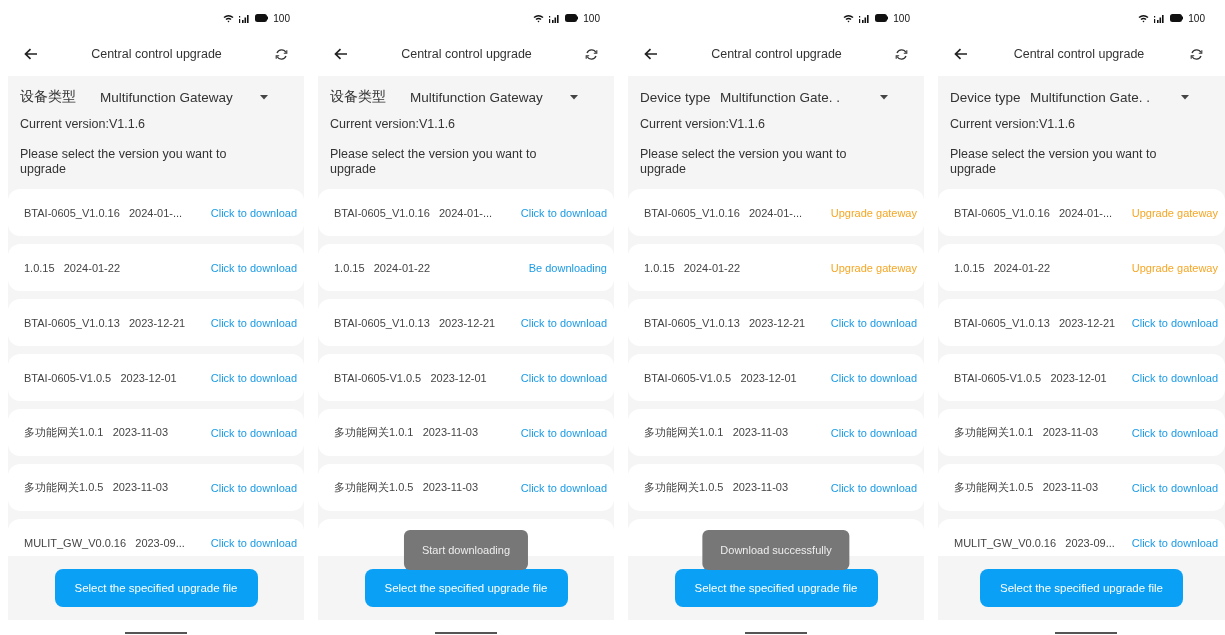  What do you see at coordinates (466, 267) in the screenshot?
I see `version-card: 1.0.15 2024-01-22 Be downloading` at bounding box center [466, 267].